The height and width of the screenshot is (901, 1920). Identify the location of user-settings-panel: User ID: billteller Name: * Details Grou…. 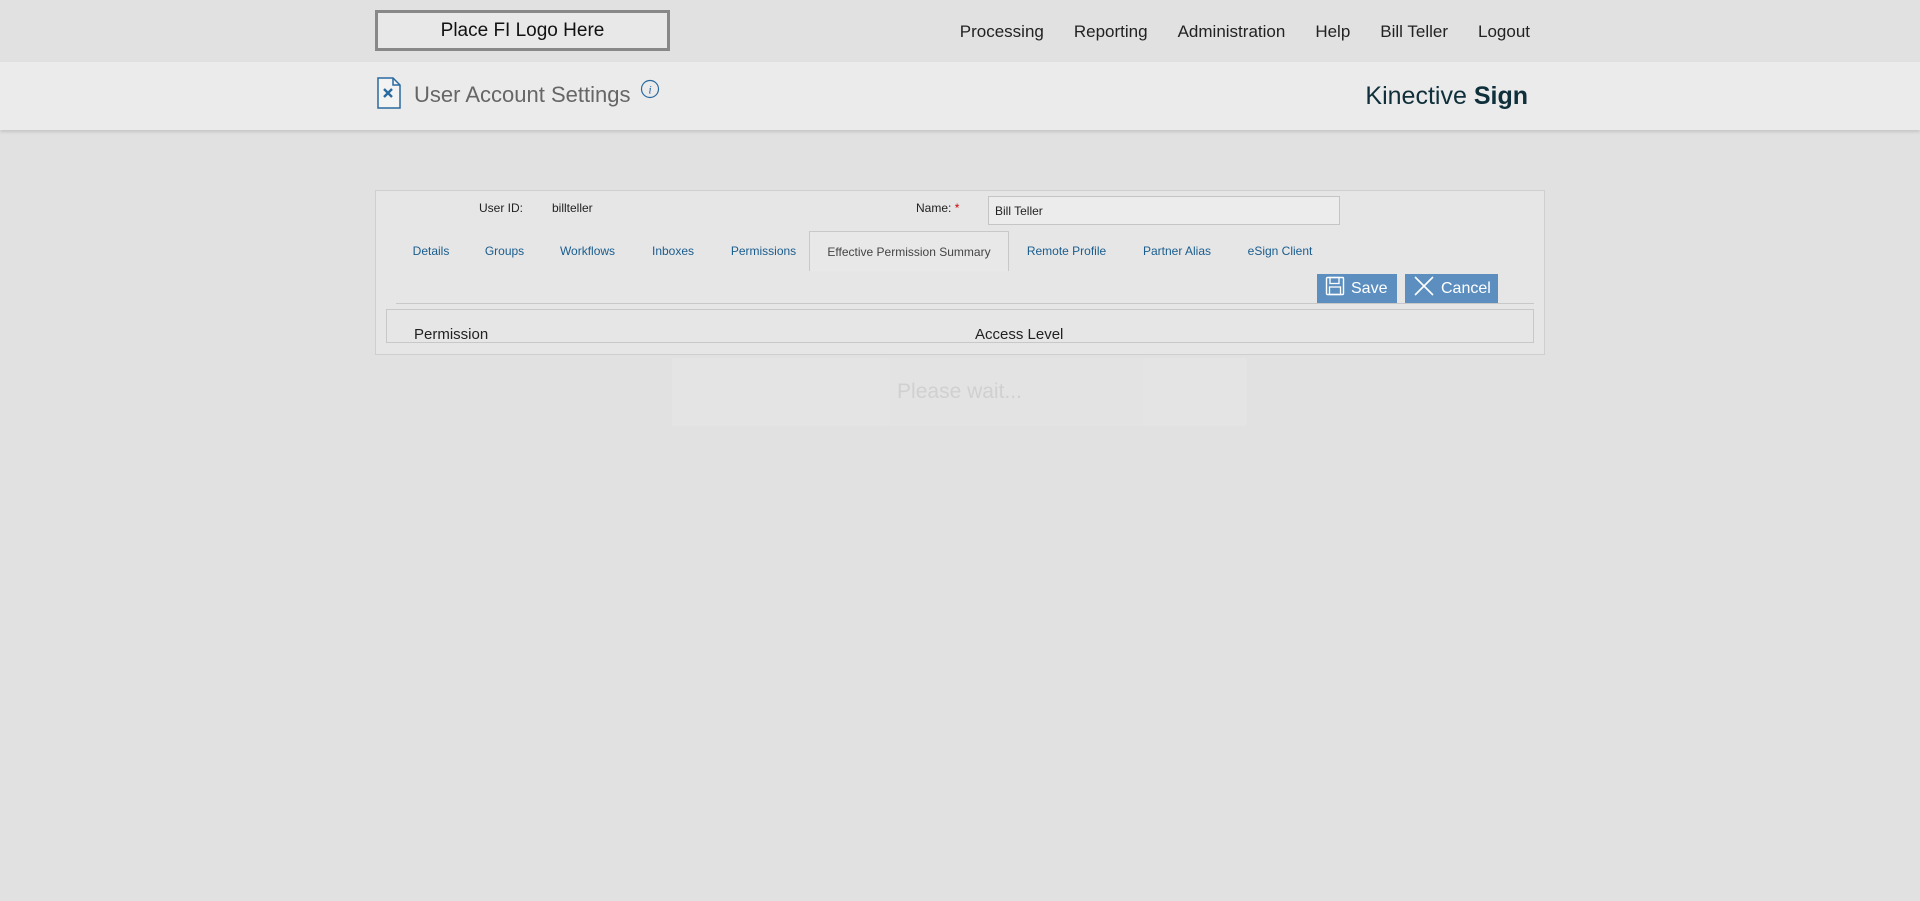
(960, 272).